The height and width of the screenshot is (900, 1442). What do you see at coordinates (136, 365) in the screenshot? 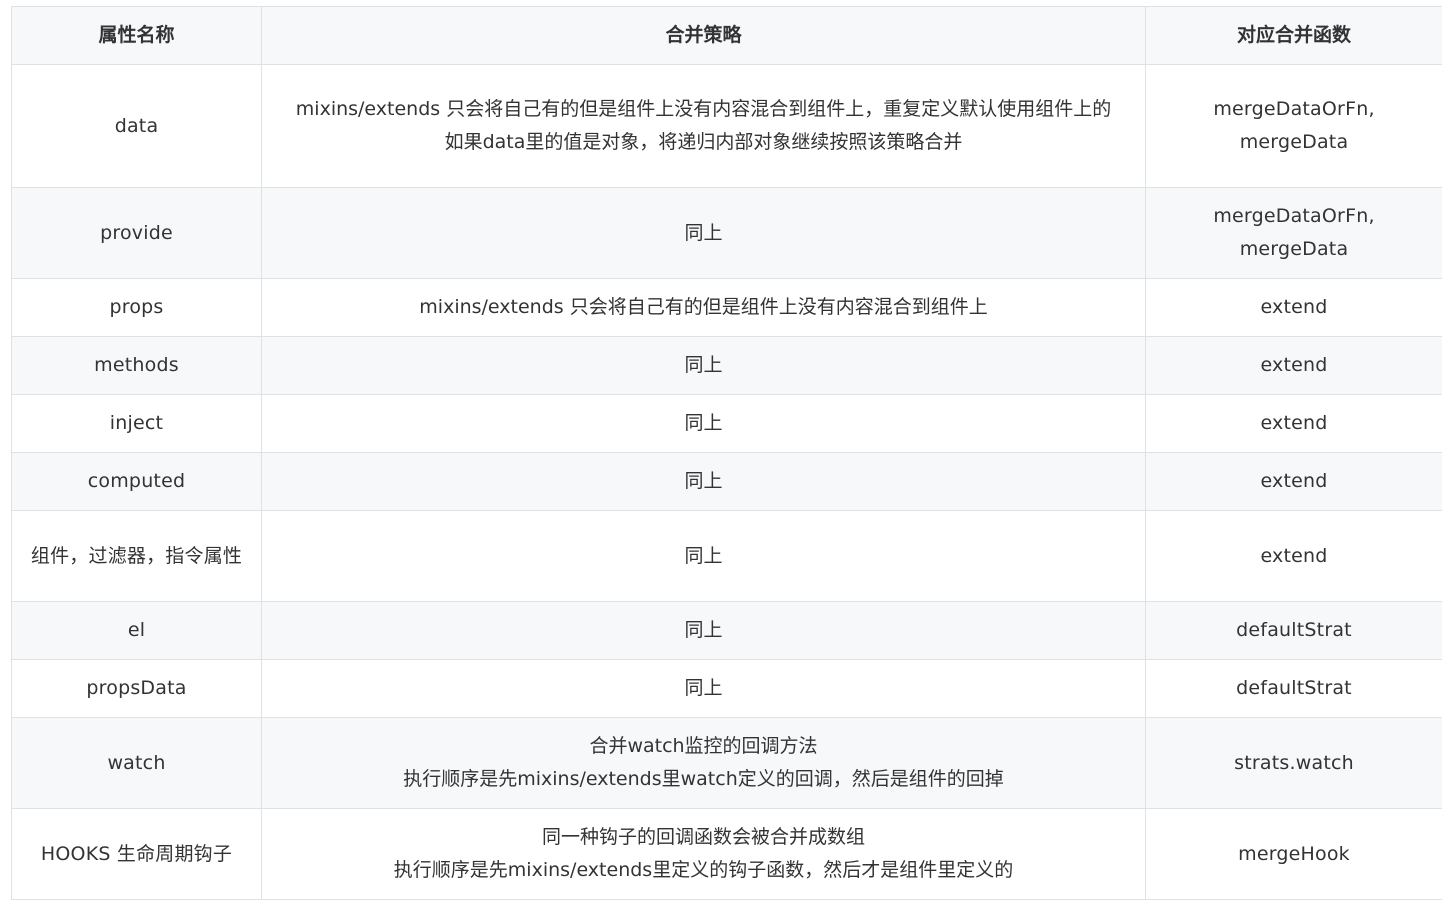
I see `property-name-cell: methods` at bounding box center [136, 365].